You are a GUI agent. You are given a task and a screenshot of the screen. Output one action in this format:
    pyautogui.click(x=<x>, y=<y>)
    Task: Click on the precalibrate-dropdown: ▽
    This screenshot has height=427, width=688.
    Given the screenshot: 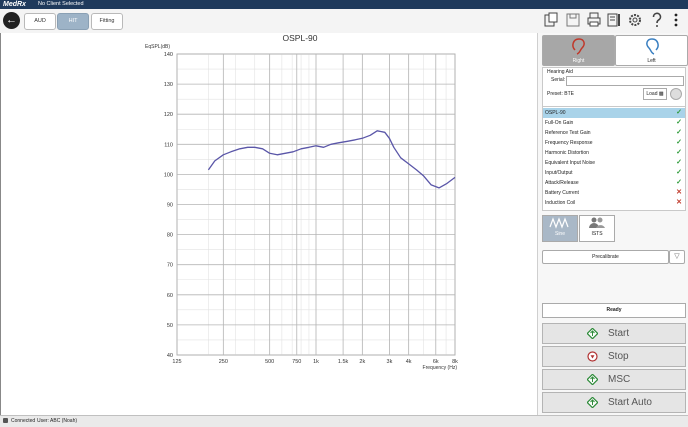 What is the action you would take?
    pyautogui.click(x=677, y=257)
    